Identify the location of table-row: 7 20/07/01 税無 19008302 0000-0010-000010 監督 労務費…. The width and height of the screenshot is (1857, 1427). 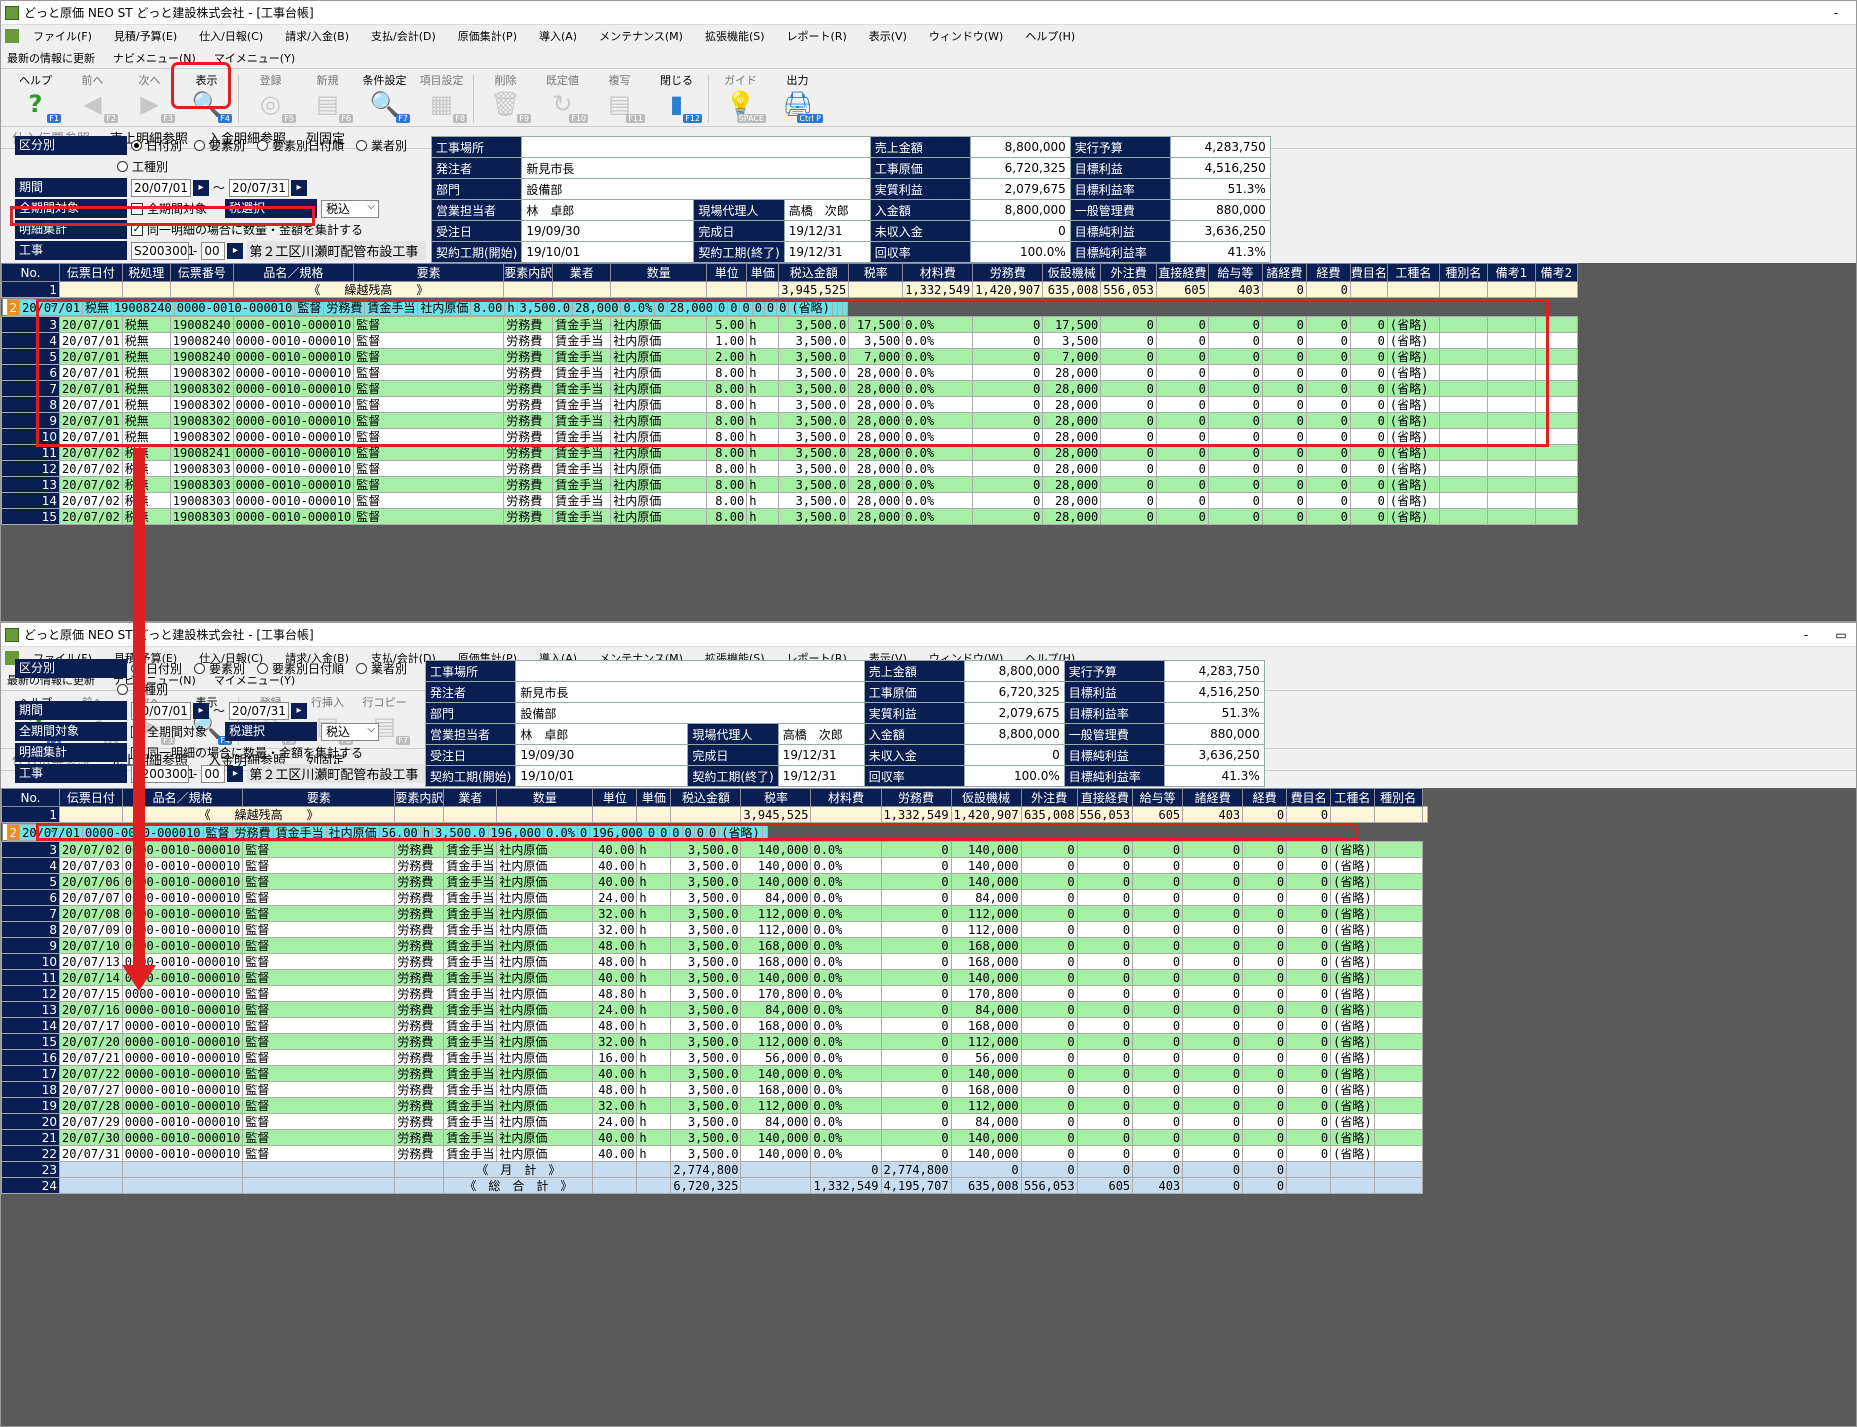
(789, 388).